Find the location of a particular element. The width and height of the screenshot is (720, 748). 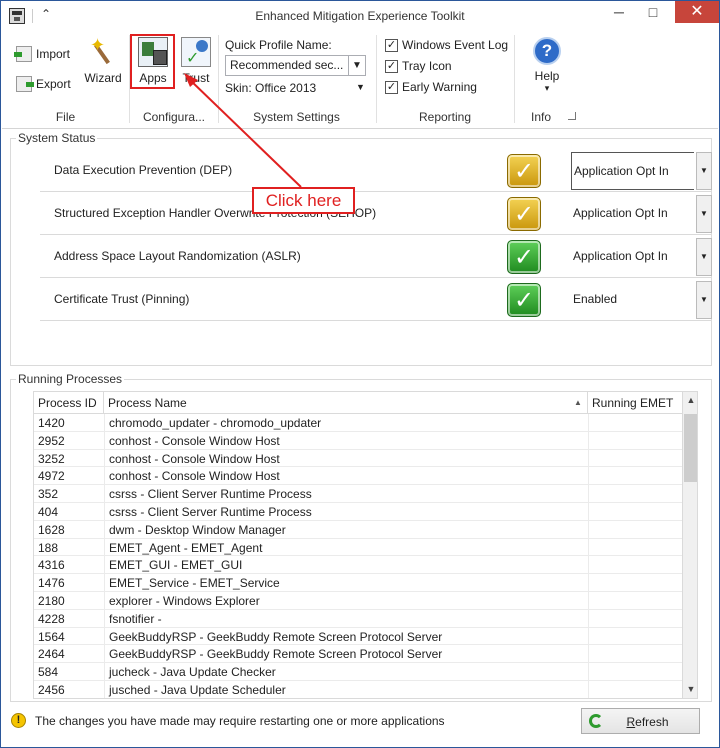

process-id-cell: 584 is located at coordinates (48, 672).